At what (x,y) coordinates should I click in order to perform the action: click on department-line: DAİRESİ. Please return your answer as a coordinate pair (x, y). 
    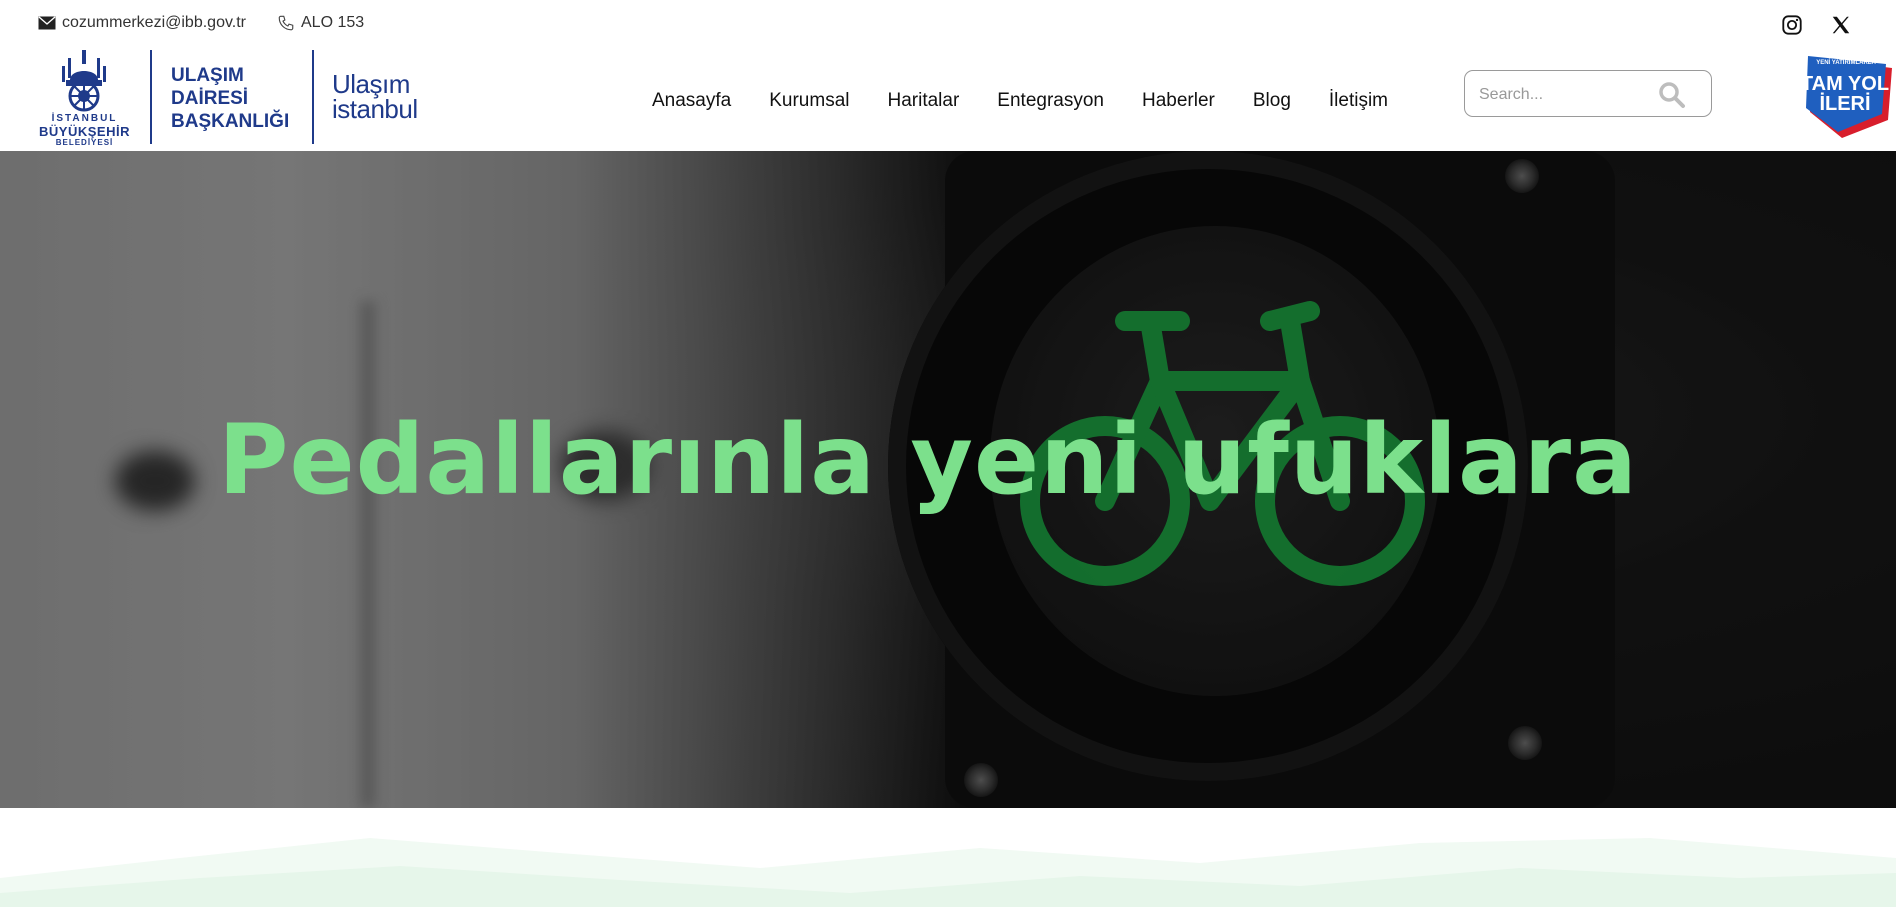
    Looking at the image, I should click on (210, 98).